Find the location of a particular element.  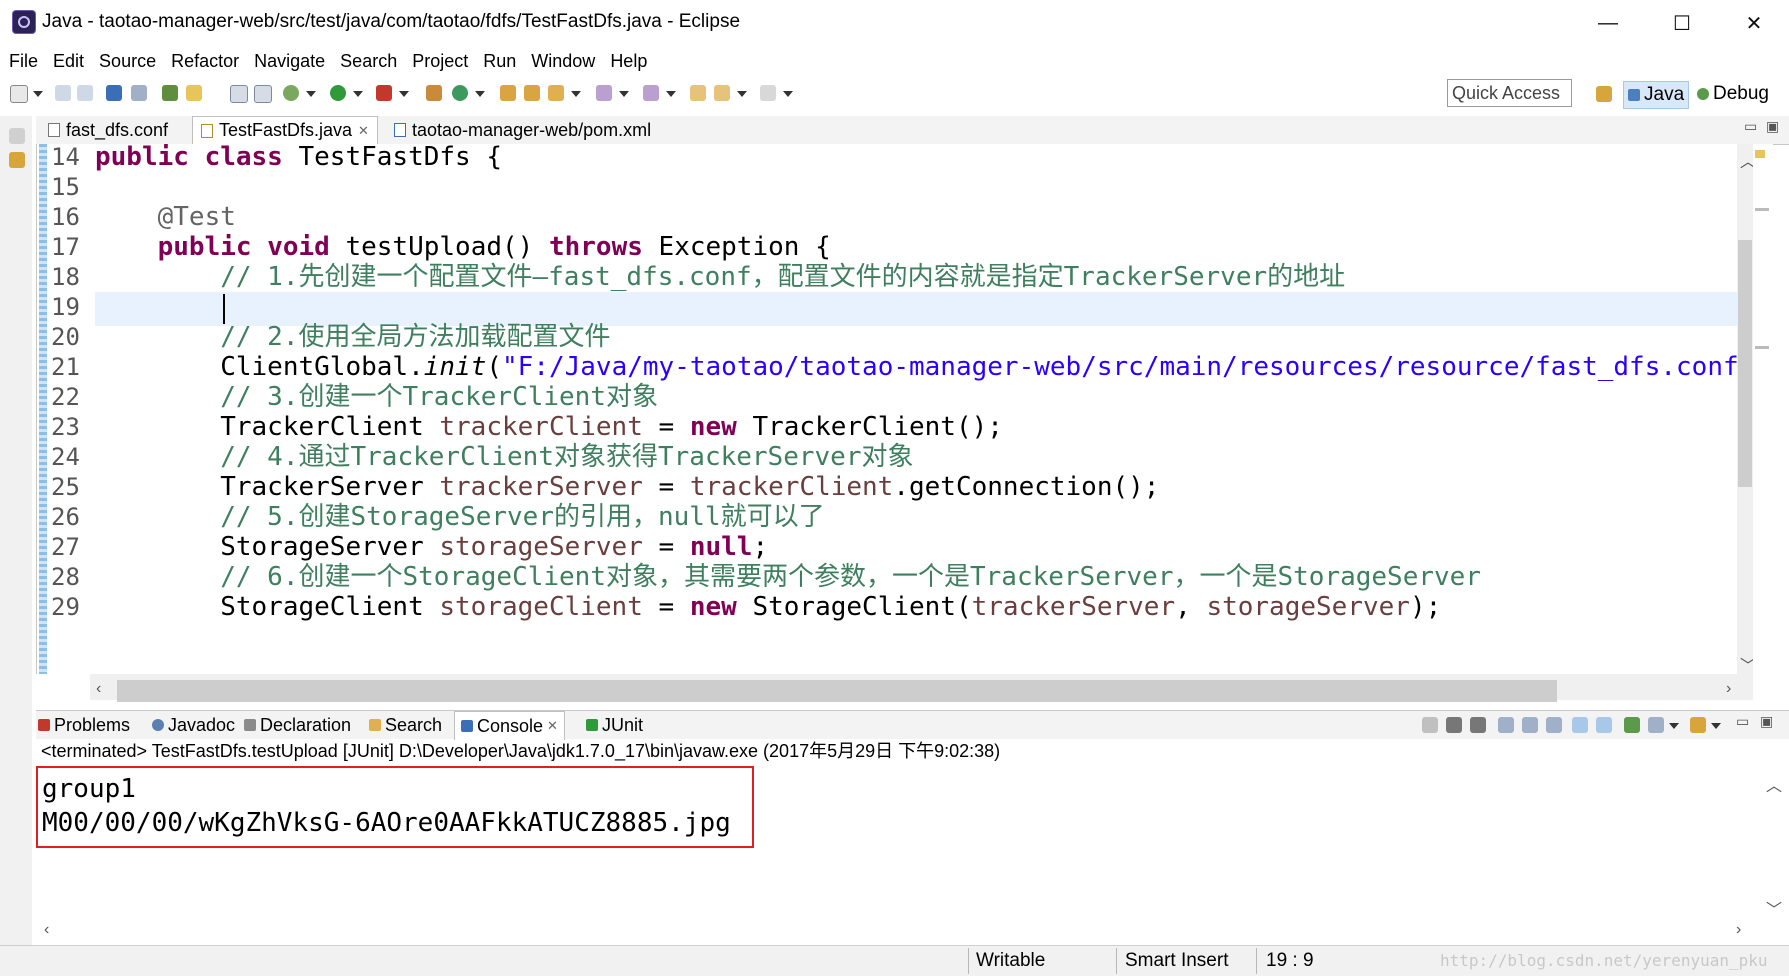

quick-access-input: Quick Access is located at coordinates (1509, 93).